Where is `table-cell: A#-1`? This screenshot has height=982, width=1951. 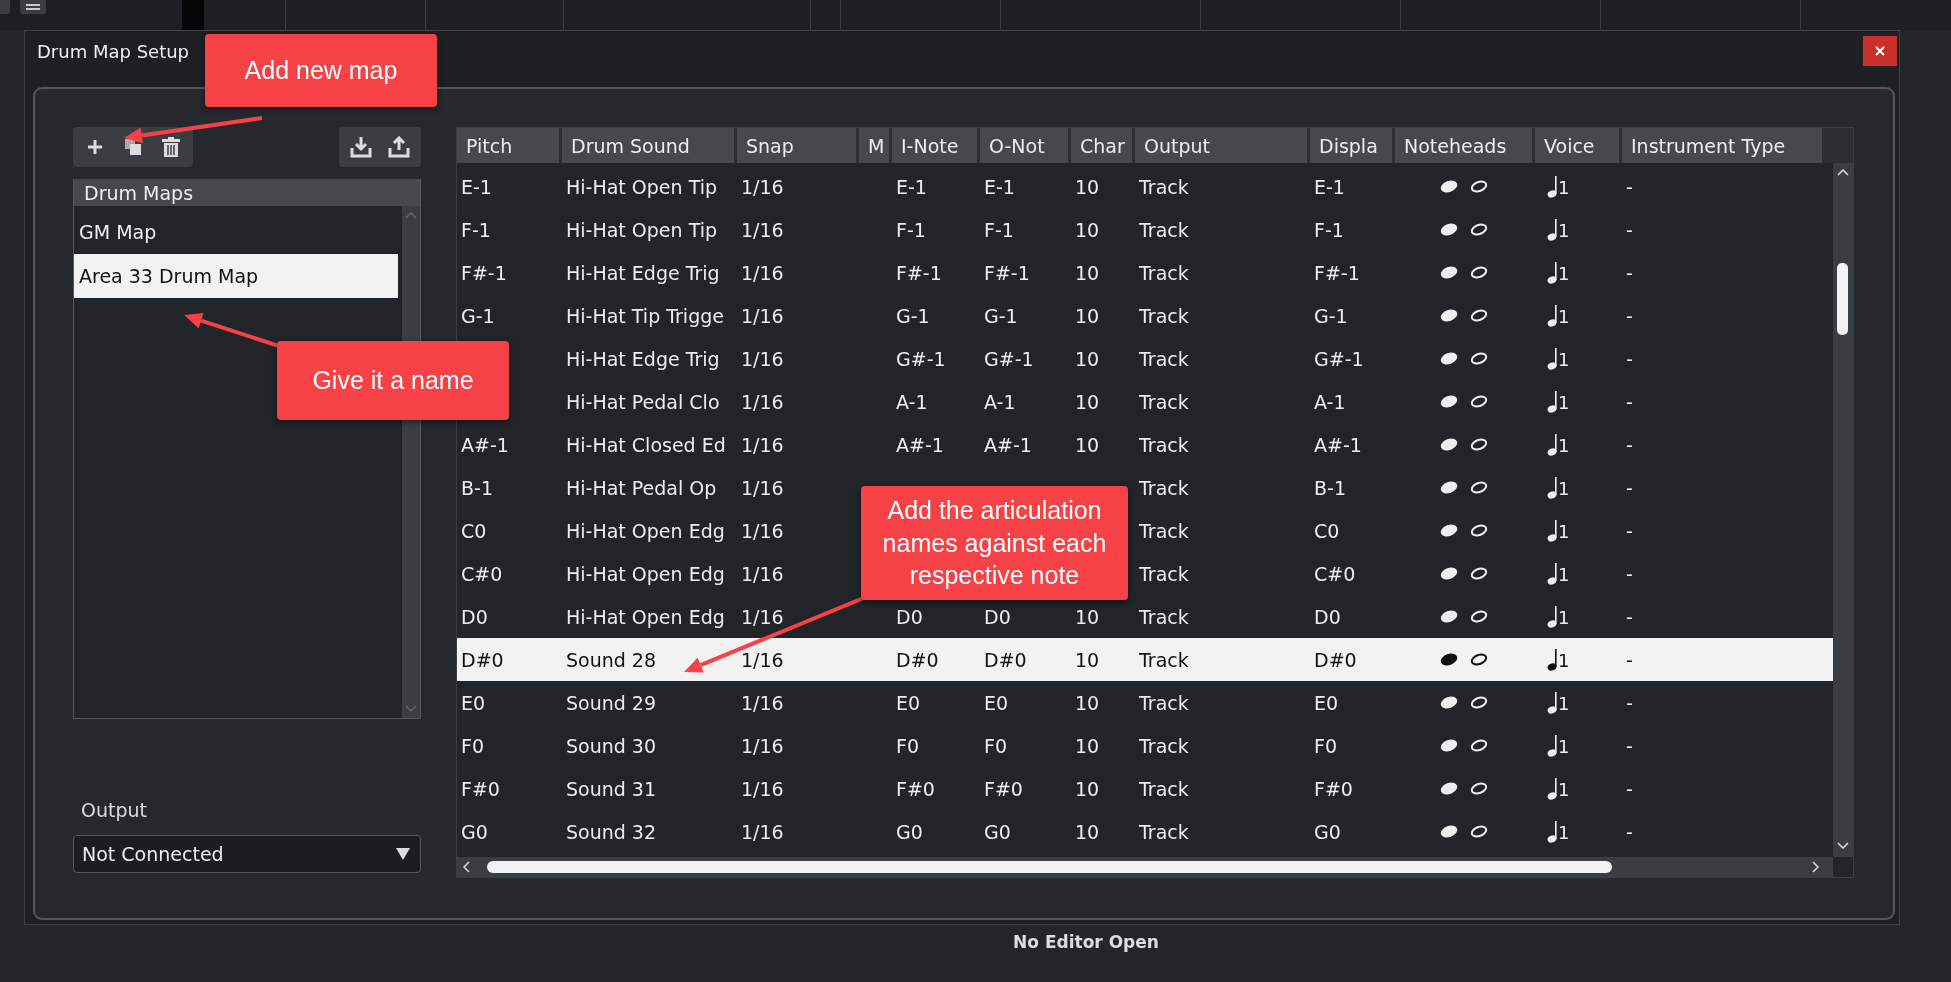
table-cell: A#-1 is located at coordinates (1008, 444).